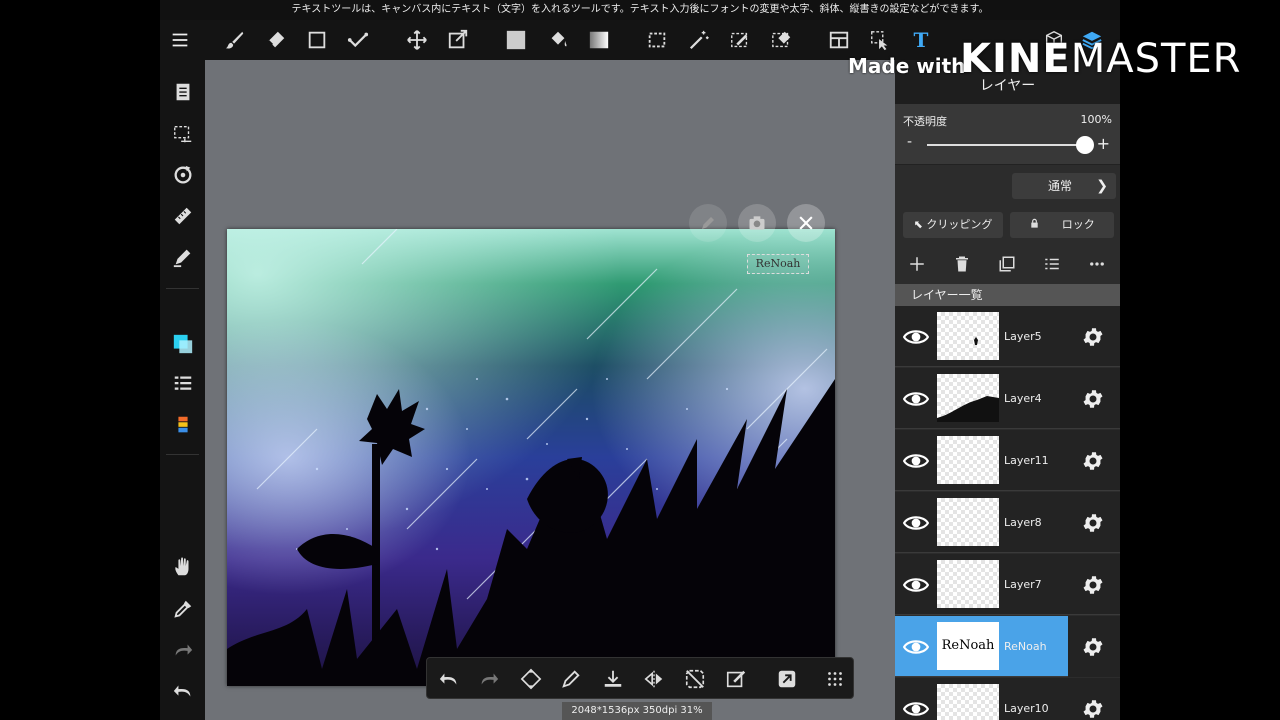 The width and height of the screenshot is (1280, 720). What do you see at coordinates (1023, 336) in the screenshot?
I see `layer-name: Layer5` at bounding box center [1023, 336].